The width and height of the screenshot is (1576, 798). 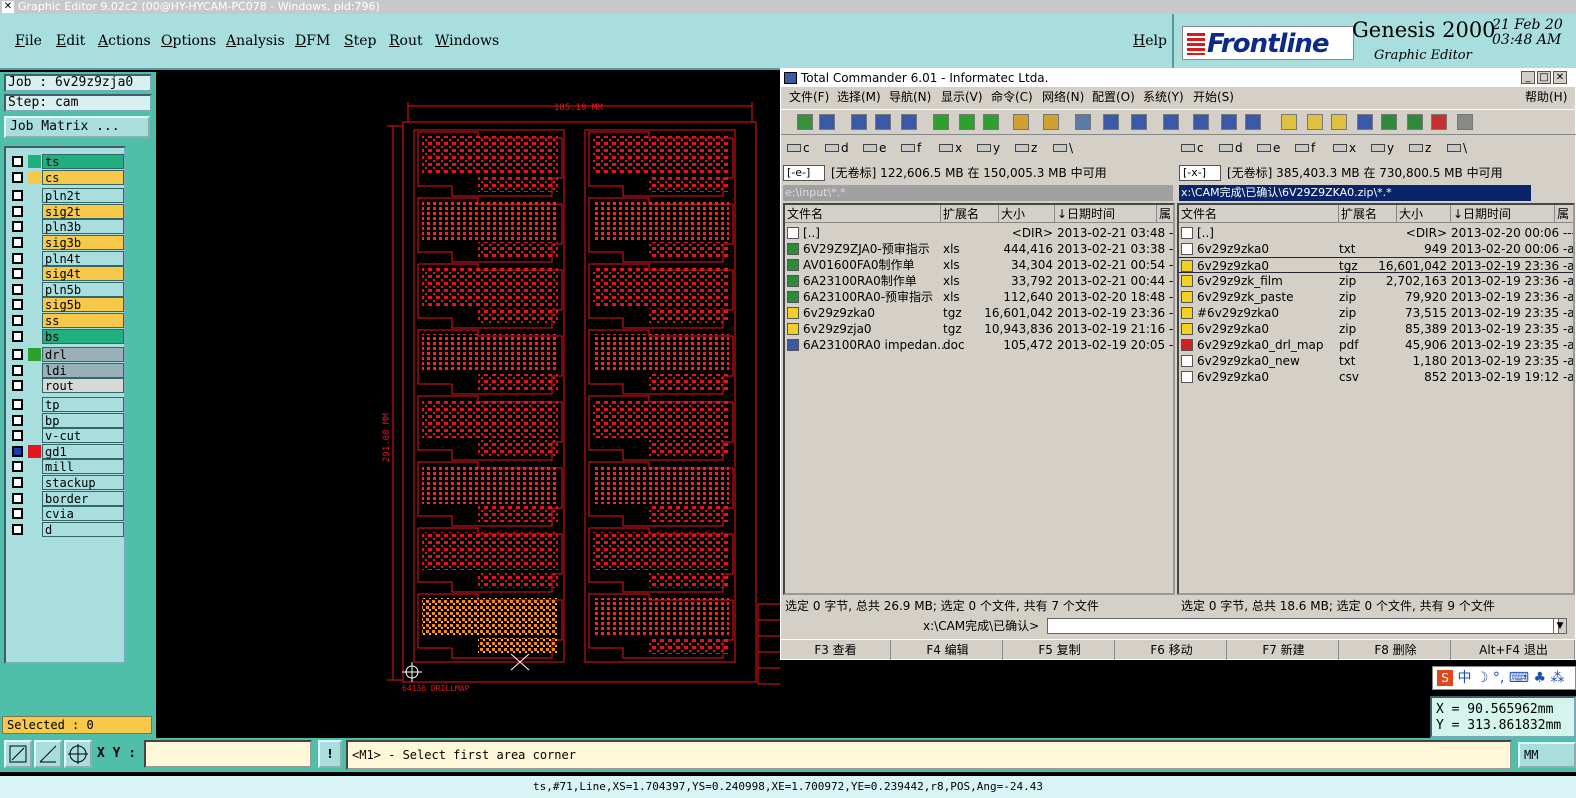 I want to click on layer-row-tp: tp, so click(x=66, y=404).